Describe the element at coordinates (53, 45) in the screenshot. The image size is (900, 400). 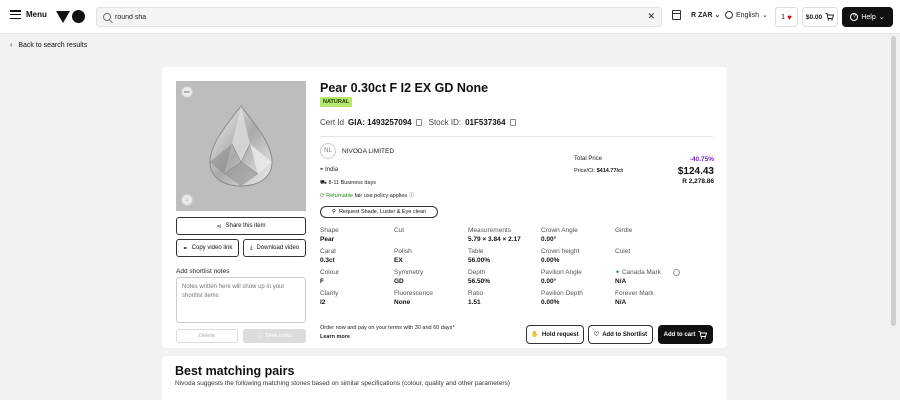
I see `back-label: Back to search results` at that location.